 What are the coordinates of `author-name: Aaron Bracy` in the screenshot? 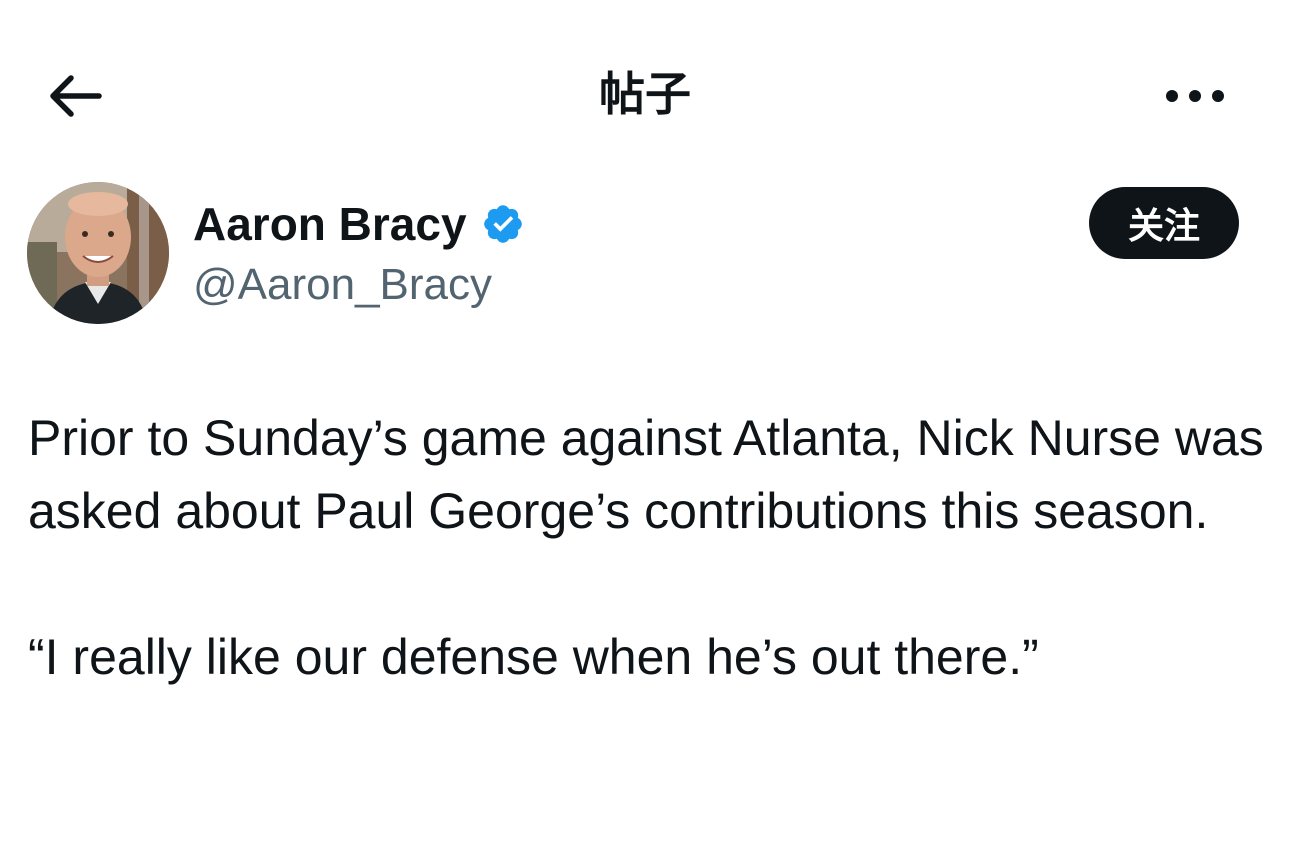 It's located at (330, 224).